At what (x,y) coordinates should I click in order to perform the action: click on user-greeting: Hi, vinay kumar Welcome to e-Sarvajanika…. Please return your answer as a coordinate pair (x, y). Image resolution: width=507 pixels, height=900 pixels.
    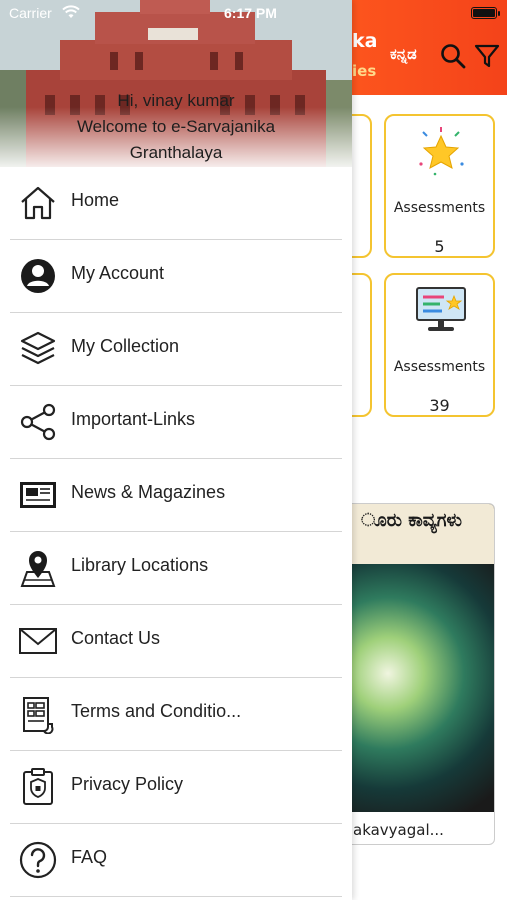
    Looking at the image, I should click on (176, 127).